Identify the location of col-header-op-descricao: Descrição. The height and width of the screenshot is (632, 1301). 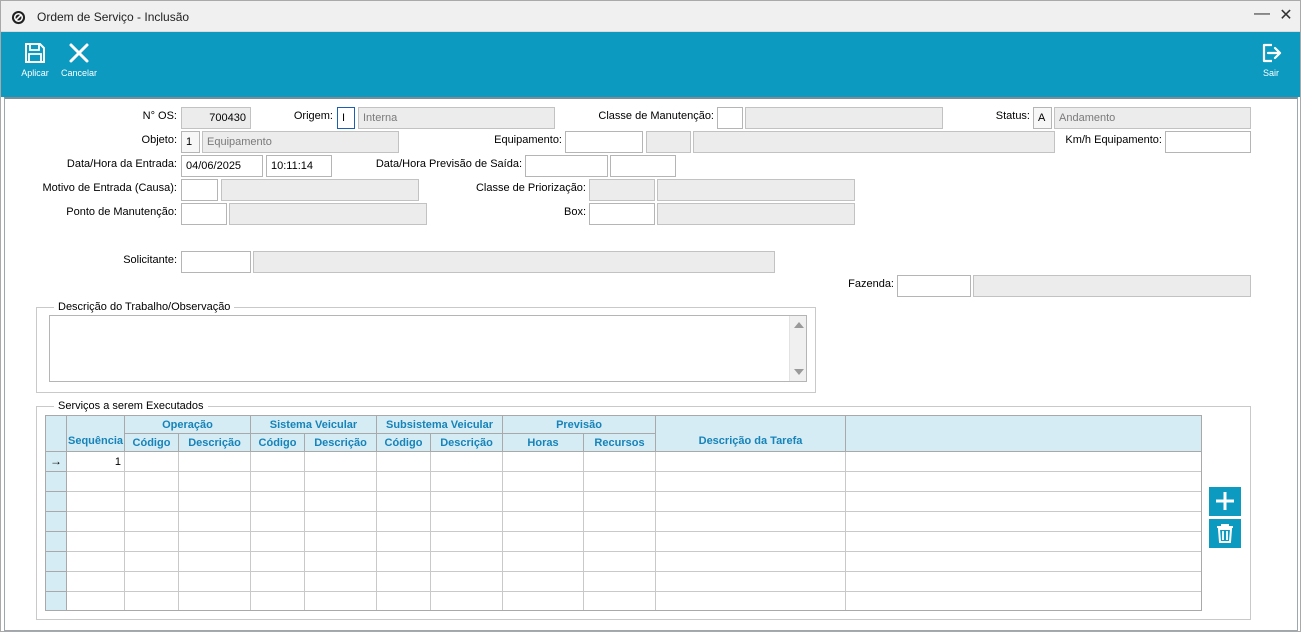
(215, 443).